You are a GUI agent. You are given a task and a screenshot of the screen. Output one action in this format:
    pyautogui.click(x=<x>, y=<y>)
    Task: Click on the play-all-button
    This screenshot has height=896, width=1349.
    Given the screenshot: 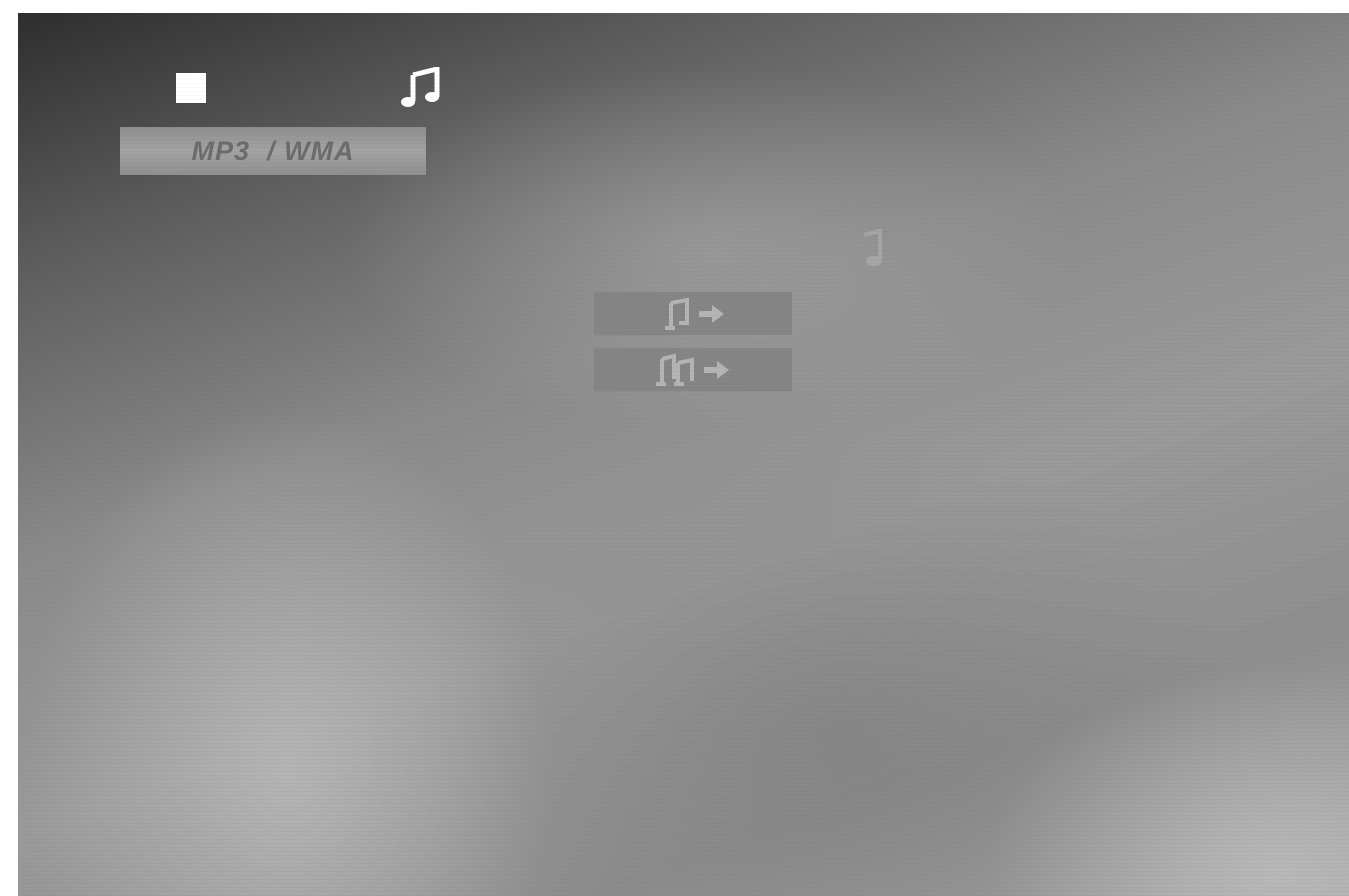 What is the action you would take?
    pyautogui.click(x=693, y=369)
    